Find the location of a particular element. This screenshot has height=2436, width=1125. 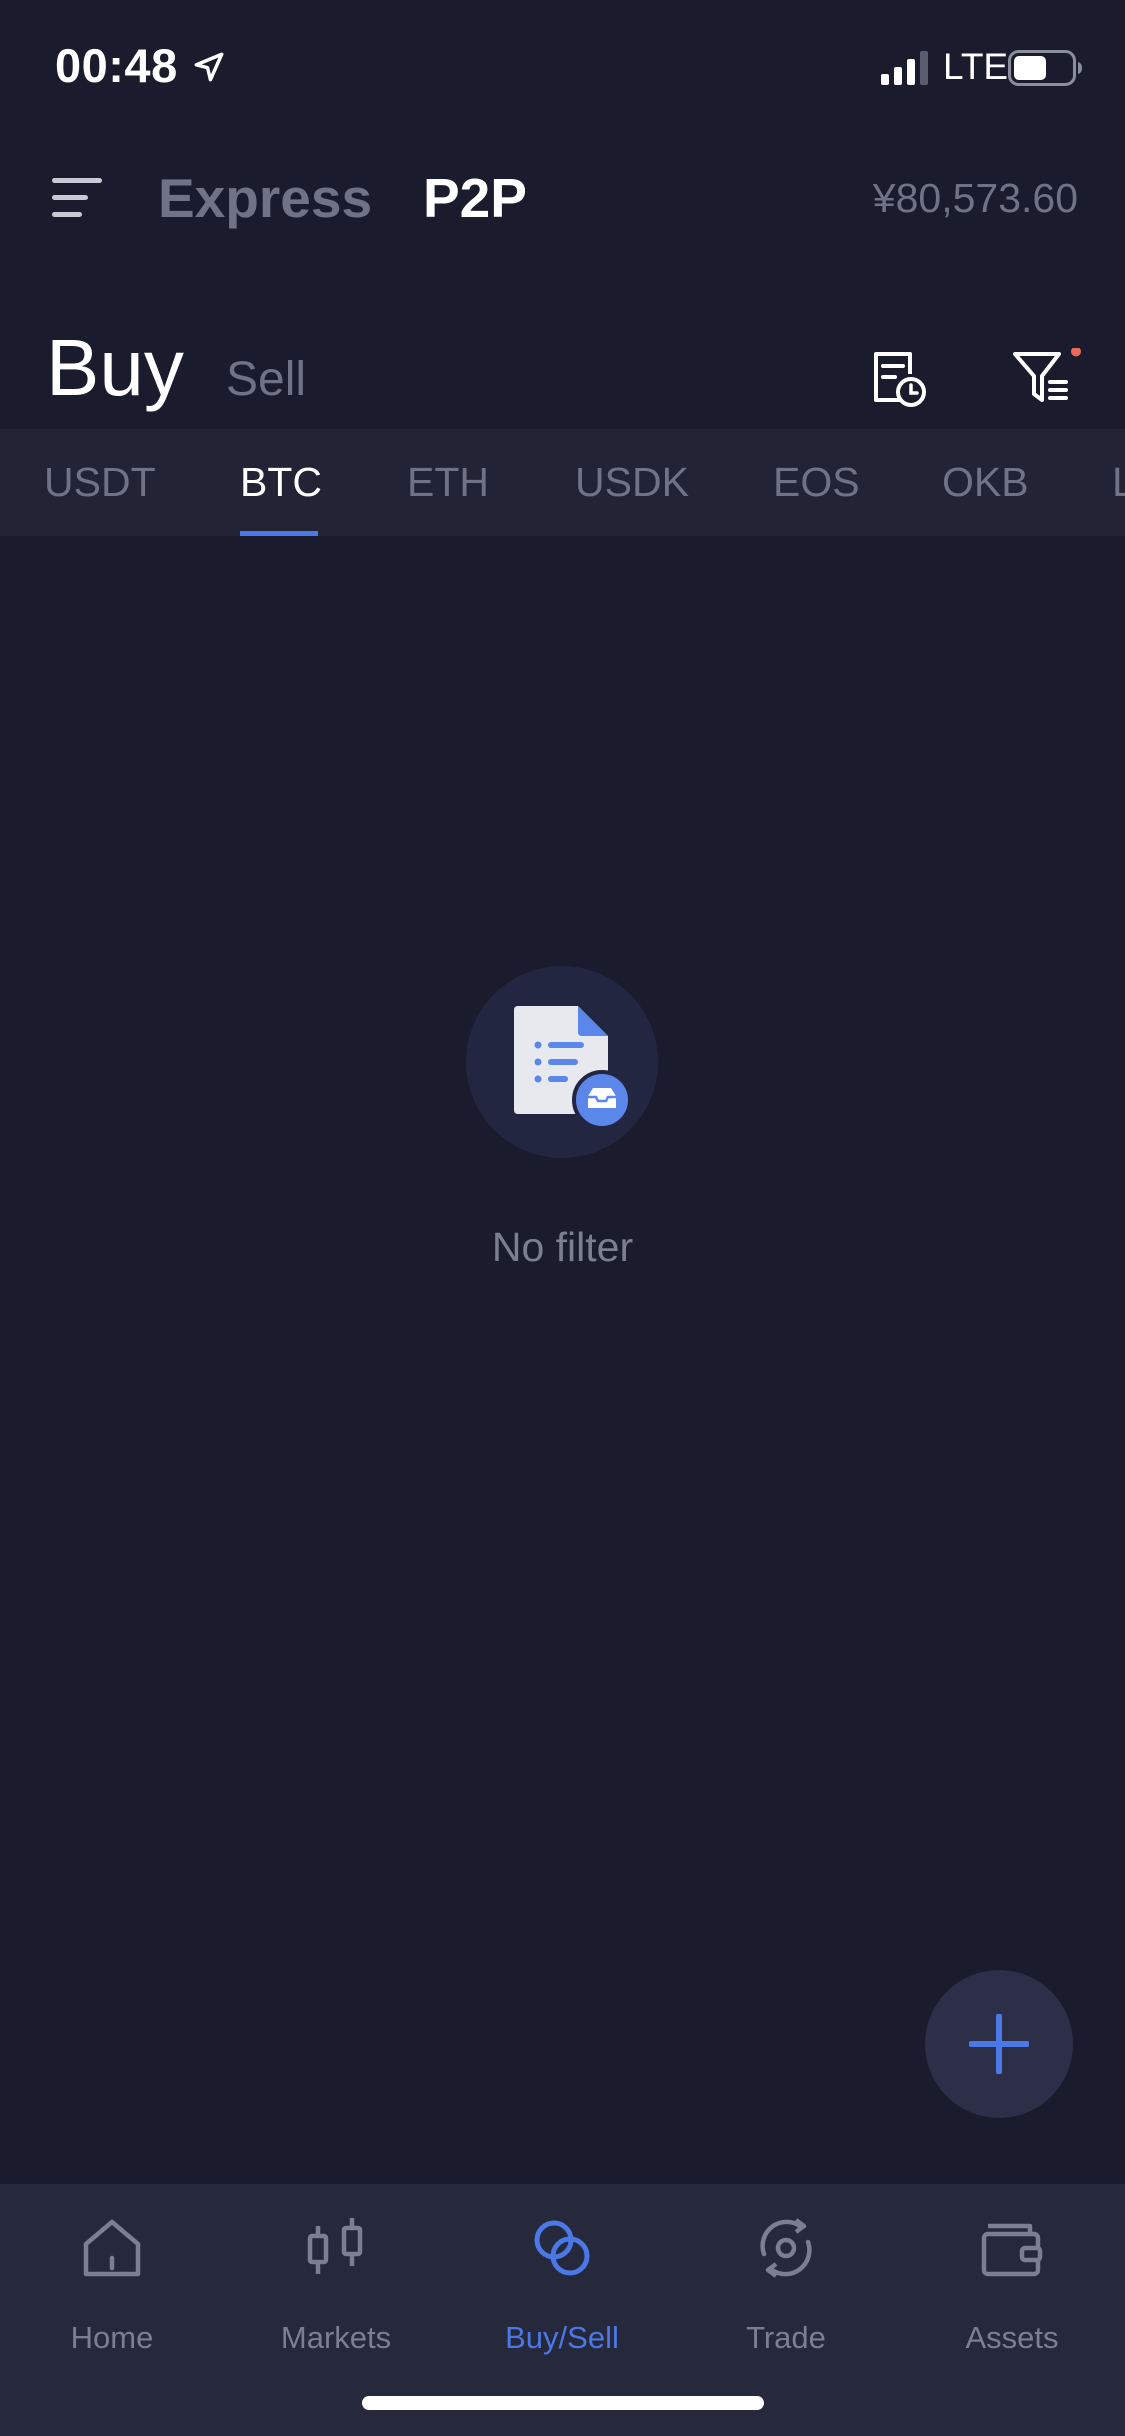

wallet-icon is located at coordinates (1012, 2250).